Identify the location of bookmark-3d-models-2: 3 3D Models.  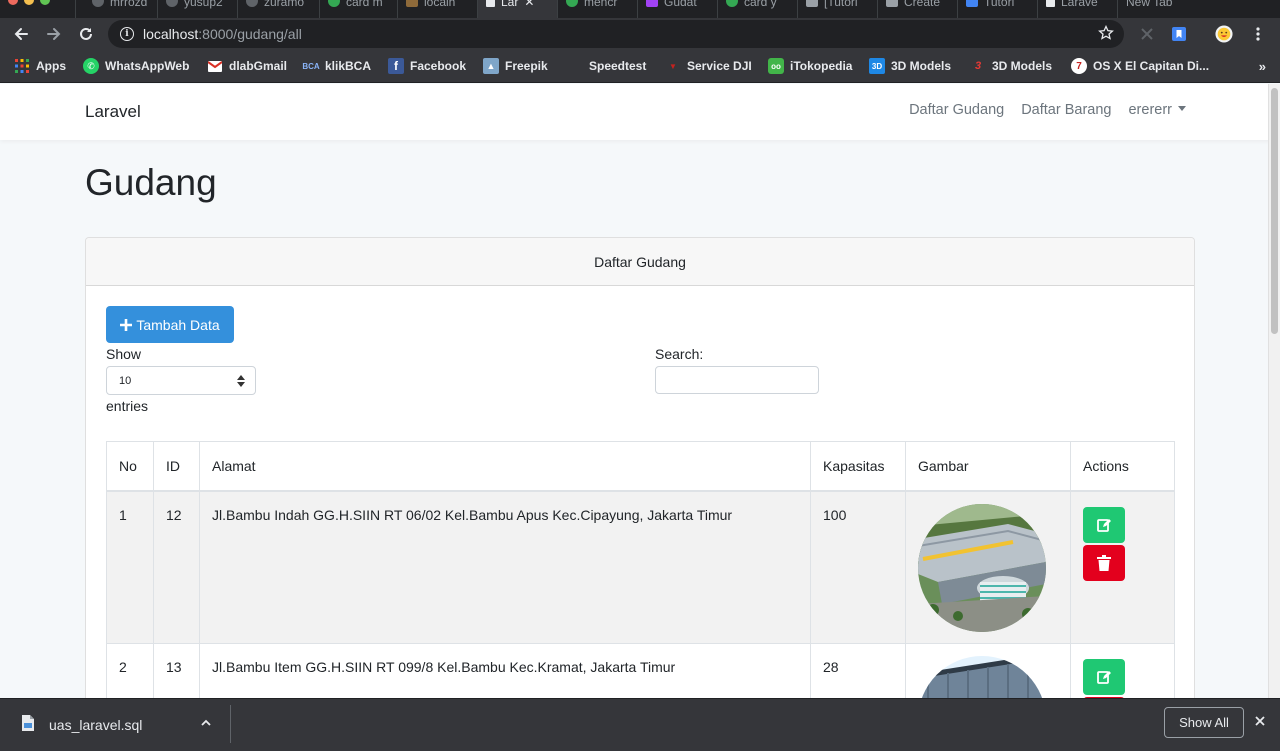
(1011, 66).